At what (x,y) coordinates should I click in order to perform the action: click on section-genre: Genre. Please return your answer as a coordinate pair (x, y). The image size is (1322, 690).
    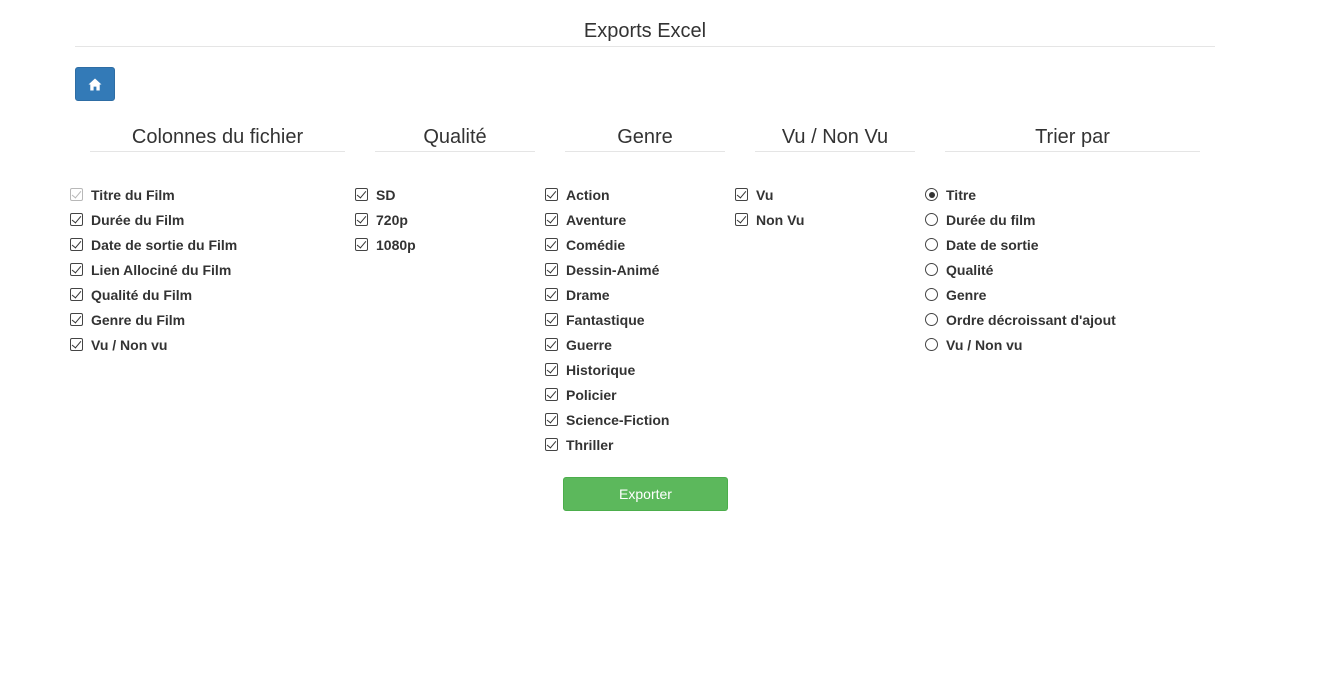
    Looking at the image, I should click on (645, 138).